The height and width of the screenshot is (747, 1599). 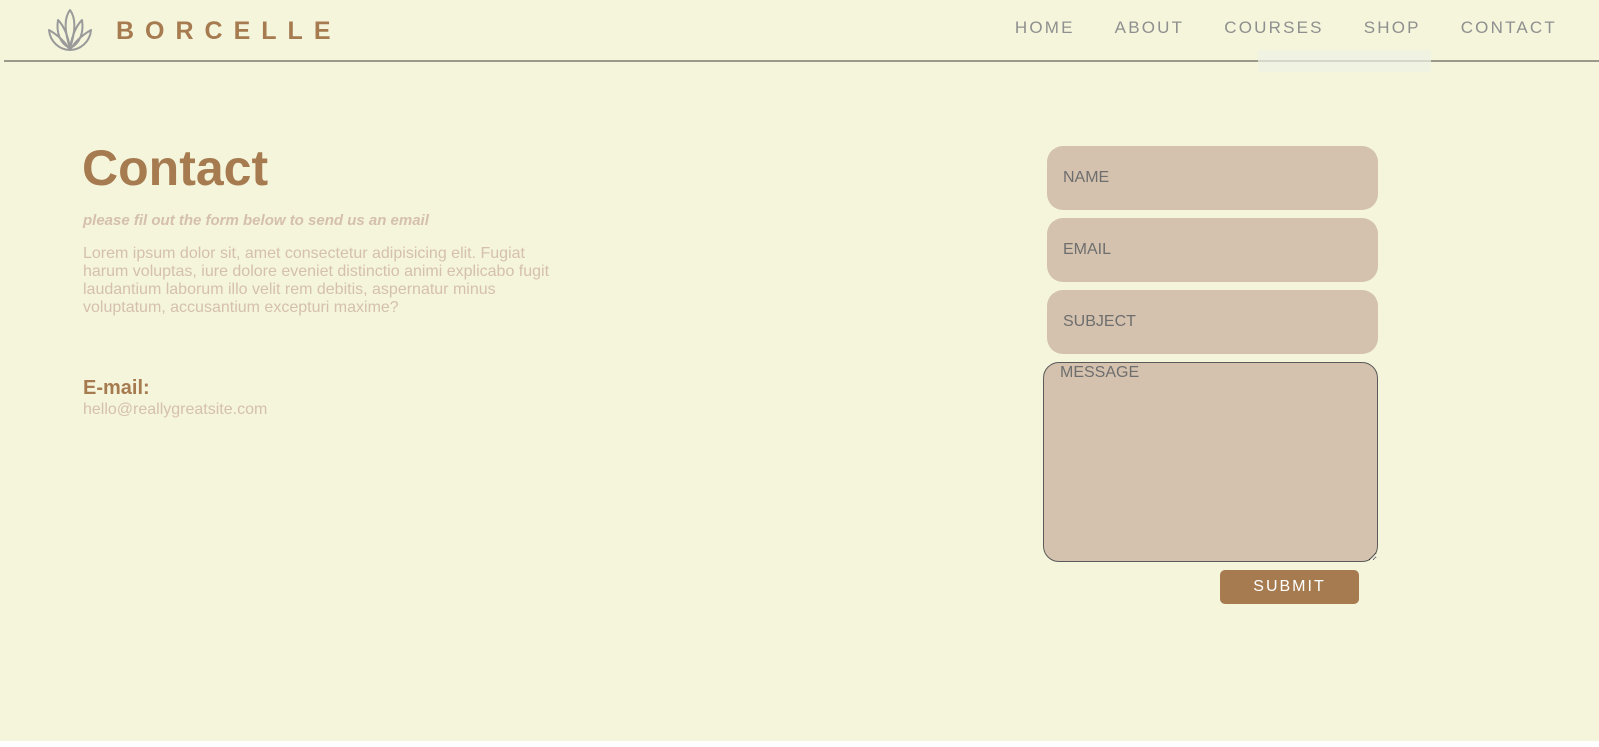 What do you see at coordinates (1289, 587) in the screenshot?
I see `submit-button: SUBMIT` at bounding box center [1289, 587].